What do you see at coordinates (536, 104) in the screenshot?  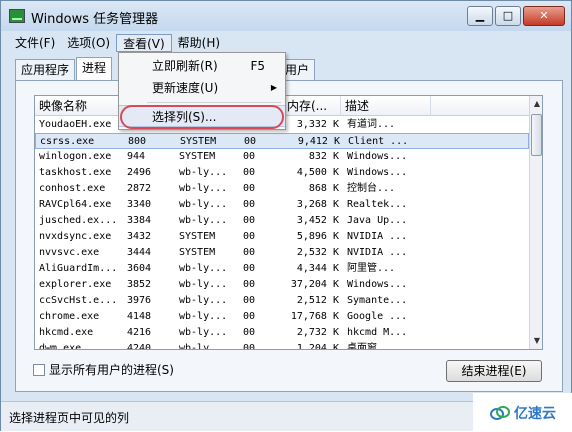 I see `scroll-up-icon: ▲` at bounding box center [536, 104].